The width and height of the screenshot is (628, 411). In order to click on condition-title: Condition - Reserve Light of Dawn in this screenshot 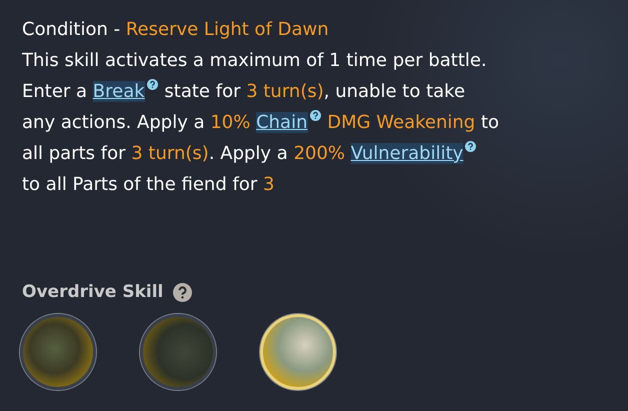, I will do `click(176, 30)`.